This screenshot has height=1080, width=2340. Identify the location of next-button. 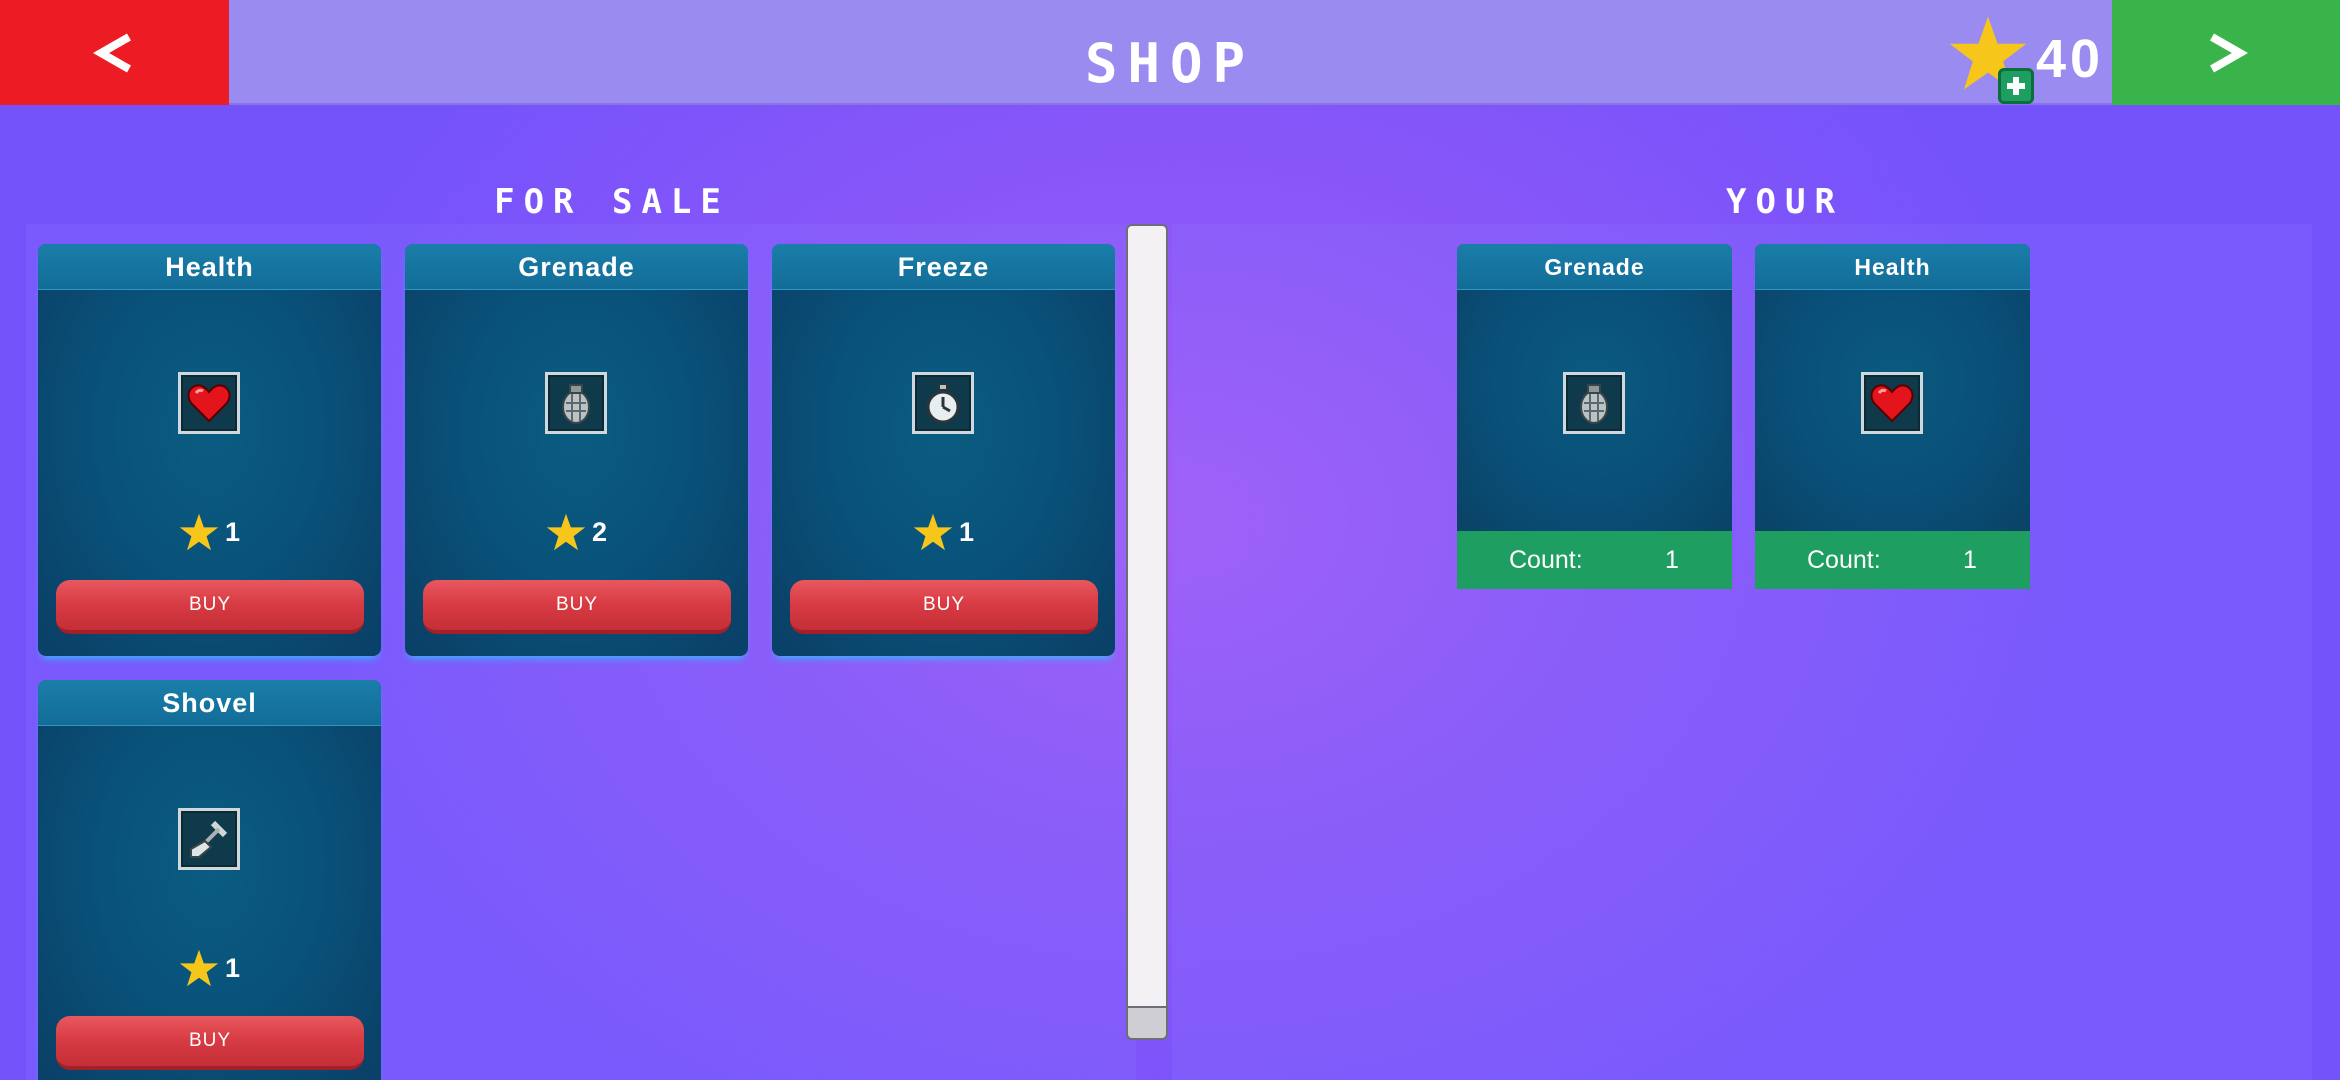
(2226, 52).